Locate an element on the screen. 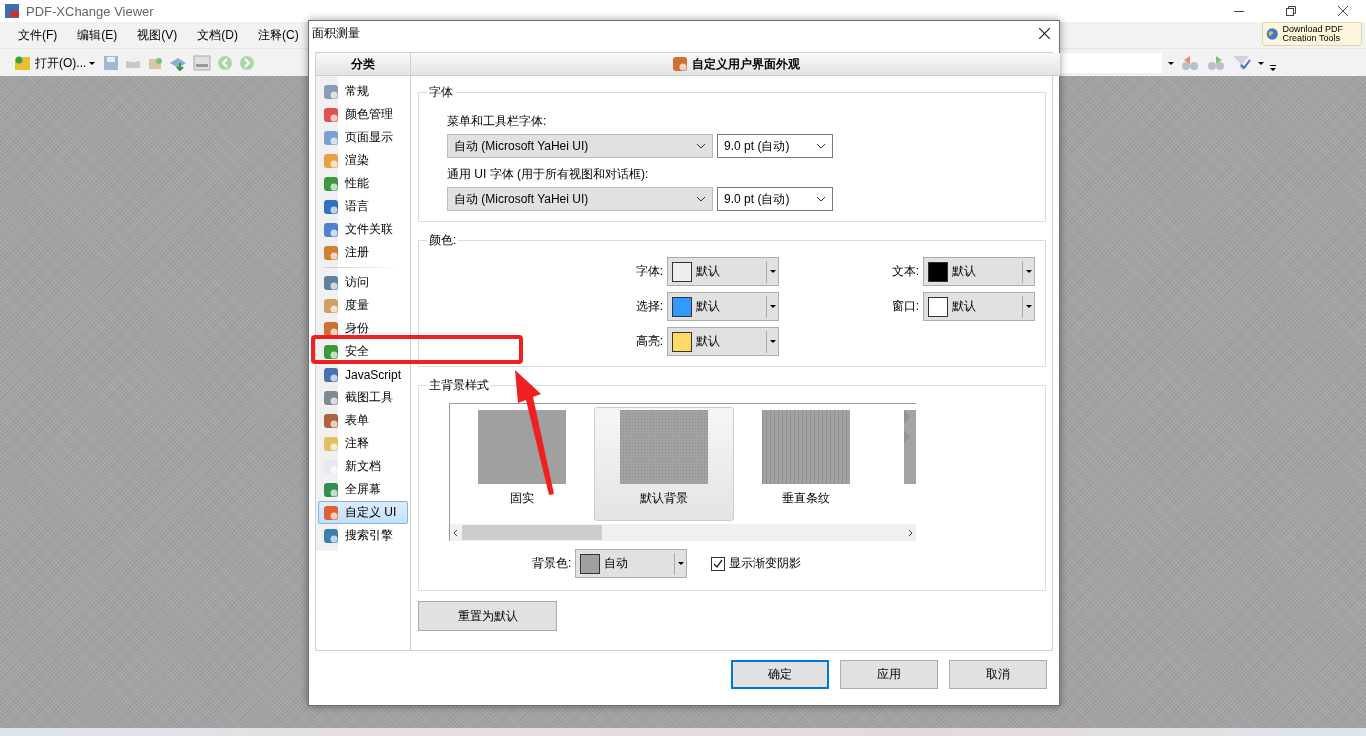  color-label: 高亮: is located at coordinates (649, 341).